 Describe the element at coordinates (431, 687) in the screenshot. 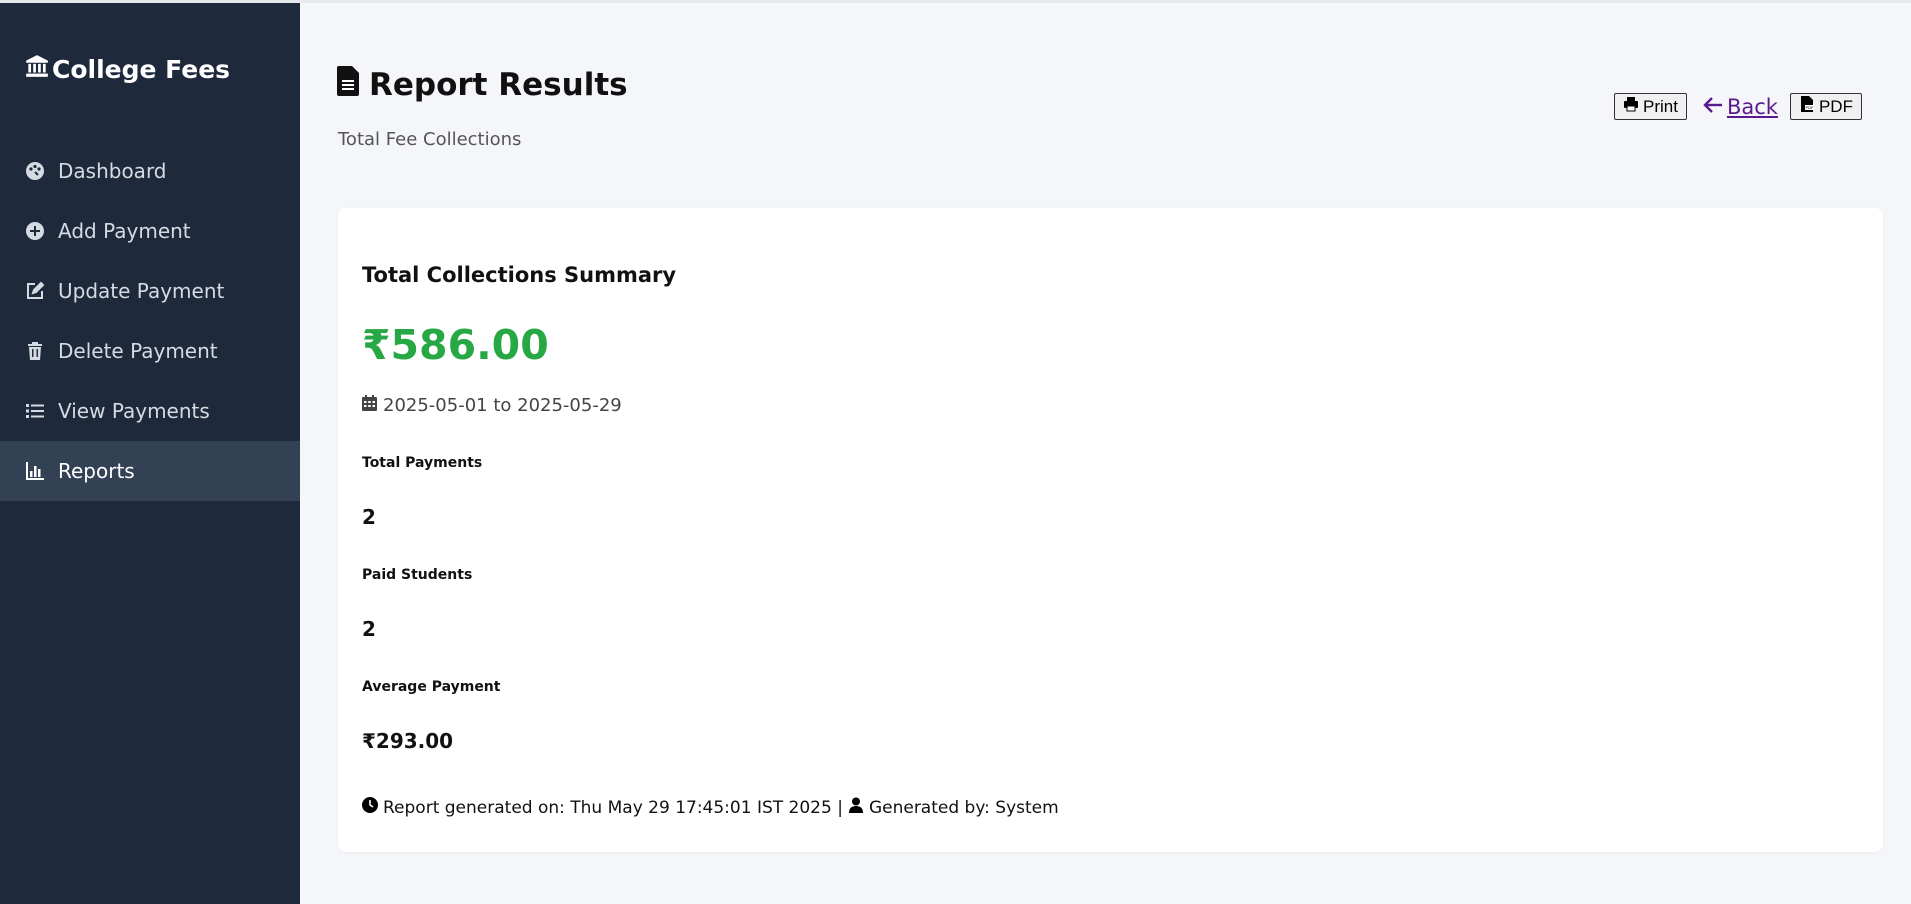

I see `stat-label-average-payment: Average Payment` at that location.